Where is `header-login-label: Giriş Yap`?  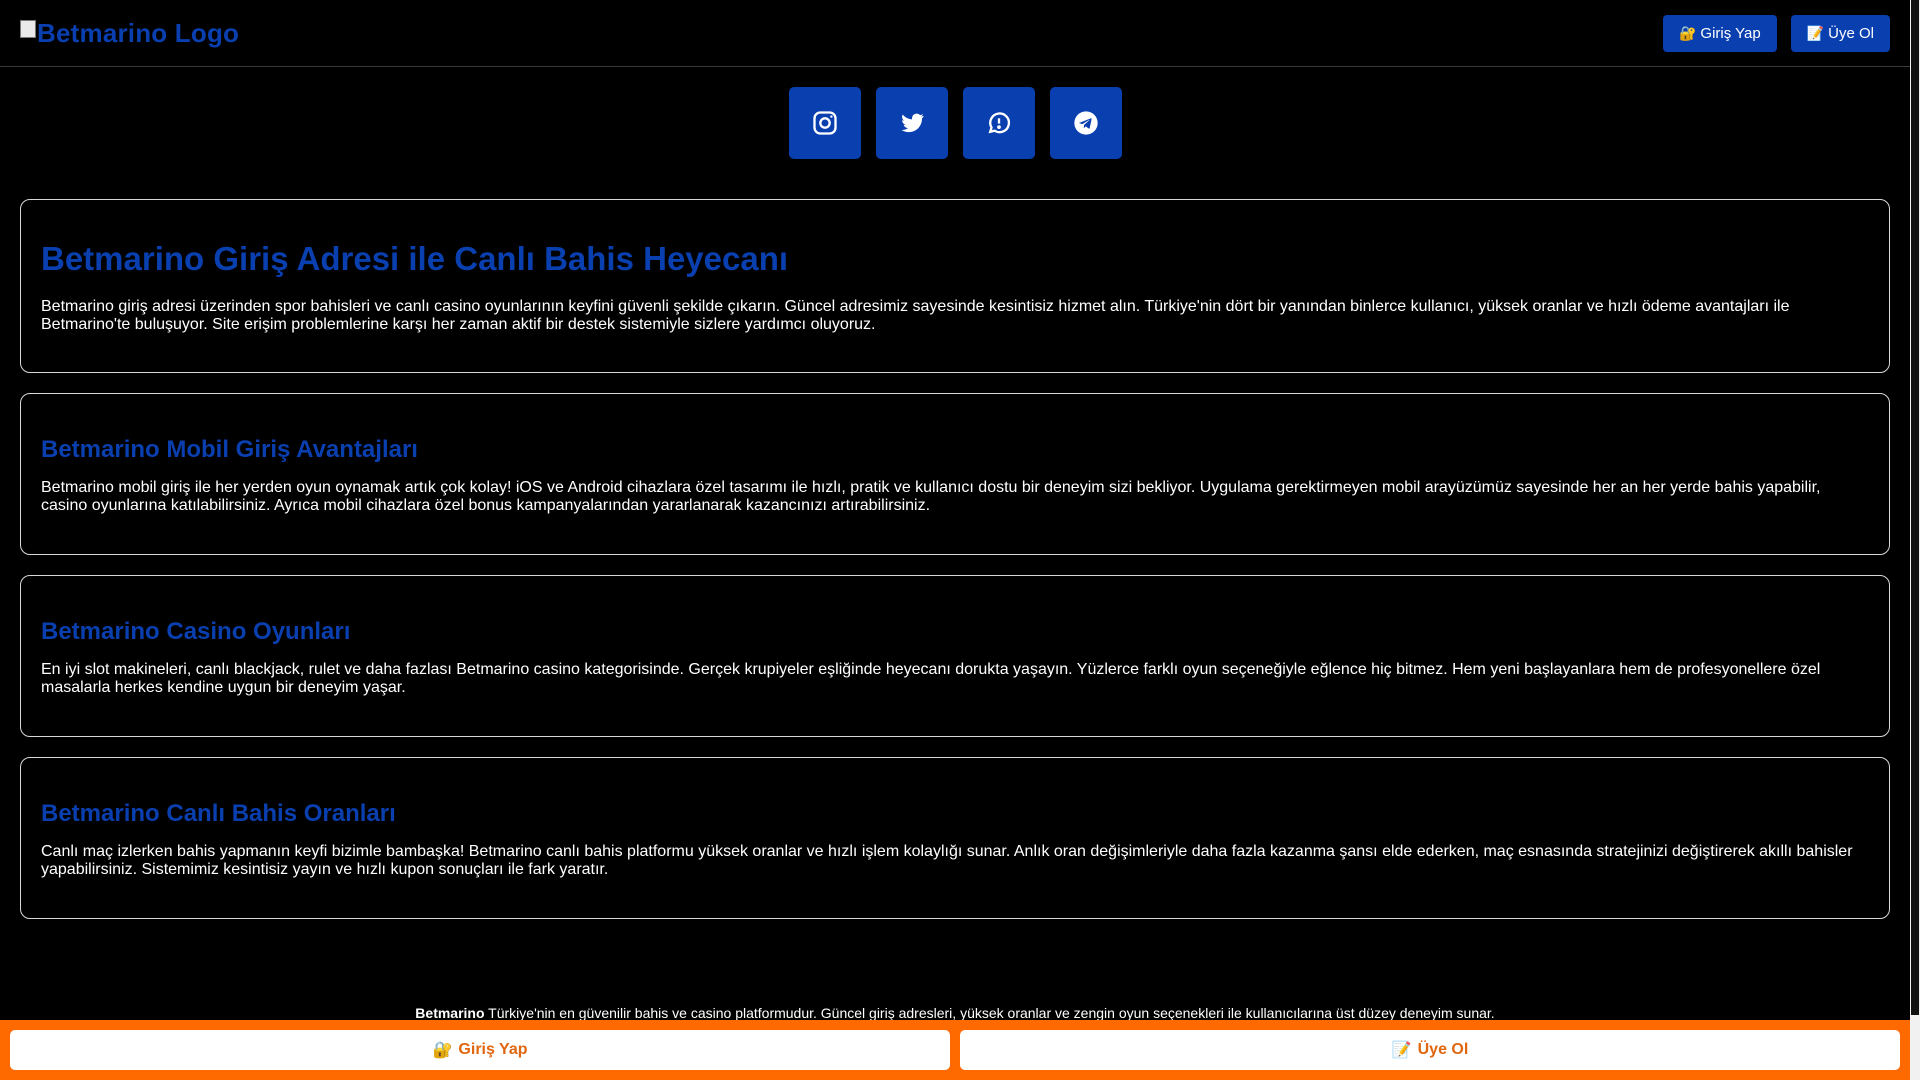
header-login-label: Giriş Yap is located at coordinates (1730, 33).